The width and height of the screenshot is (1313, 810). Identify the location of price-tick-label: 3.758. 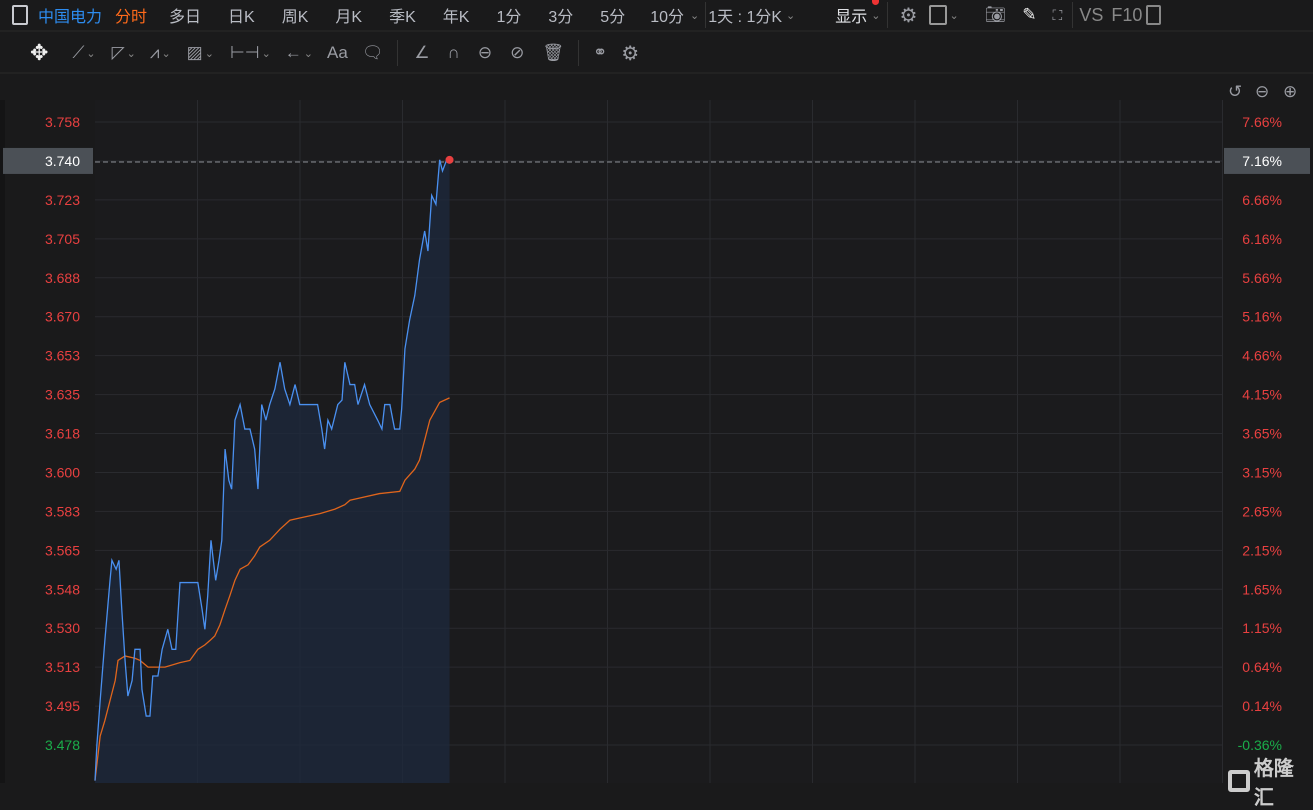
(62, 122).